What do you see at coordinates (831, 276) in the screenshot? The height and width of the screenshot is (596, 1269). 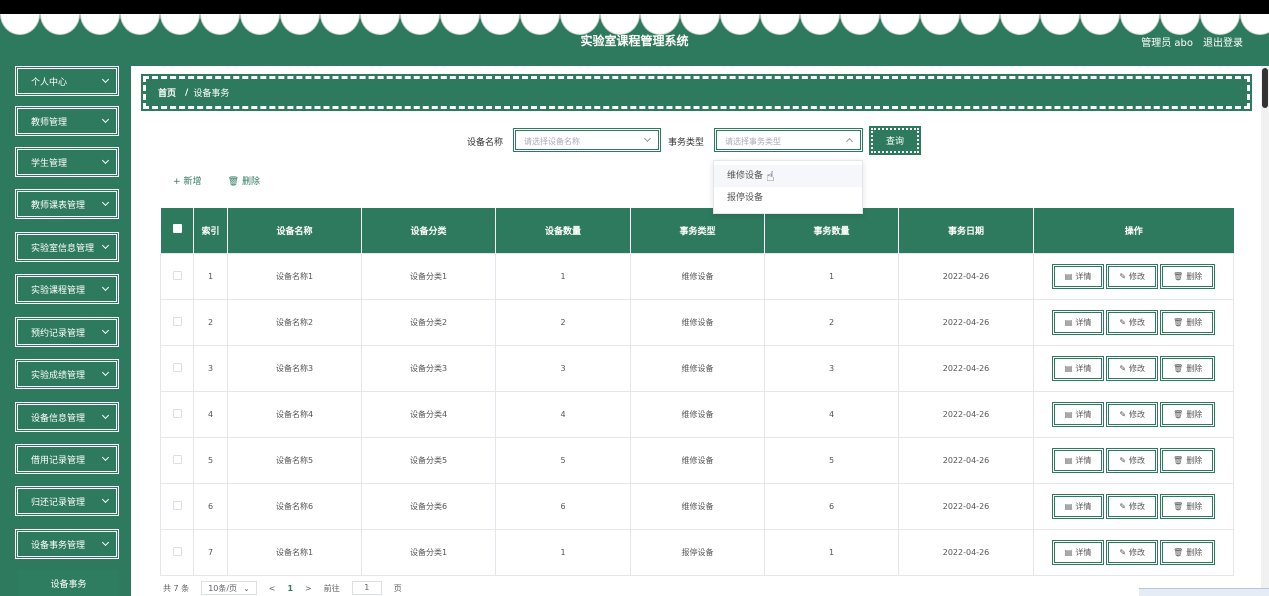 I see `cell-affair-quantity: 1` at bounding box center [831, 276].